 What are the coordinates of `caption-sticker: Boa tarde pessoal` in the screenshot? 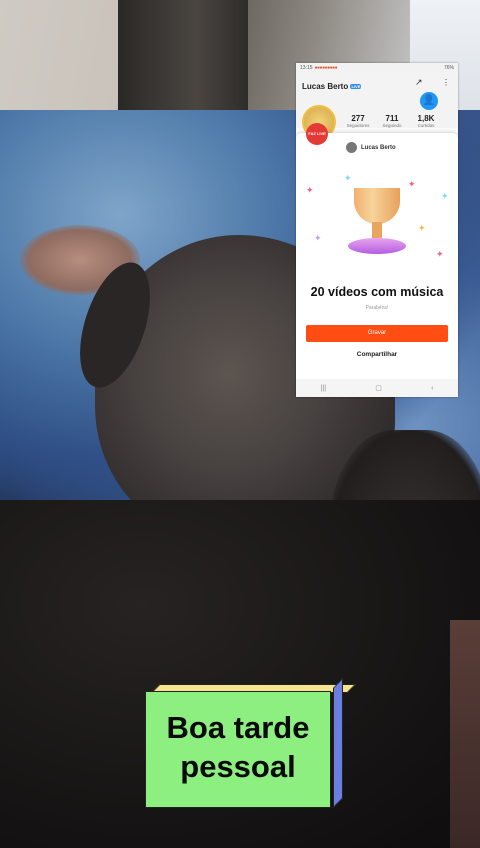 It's located at (250, 743).